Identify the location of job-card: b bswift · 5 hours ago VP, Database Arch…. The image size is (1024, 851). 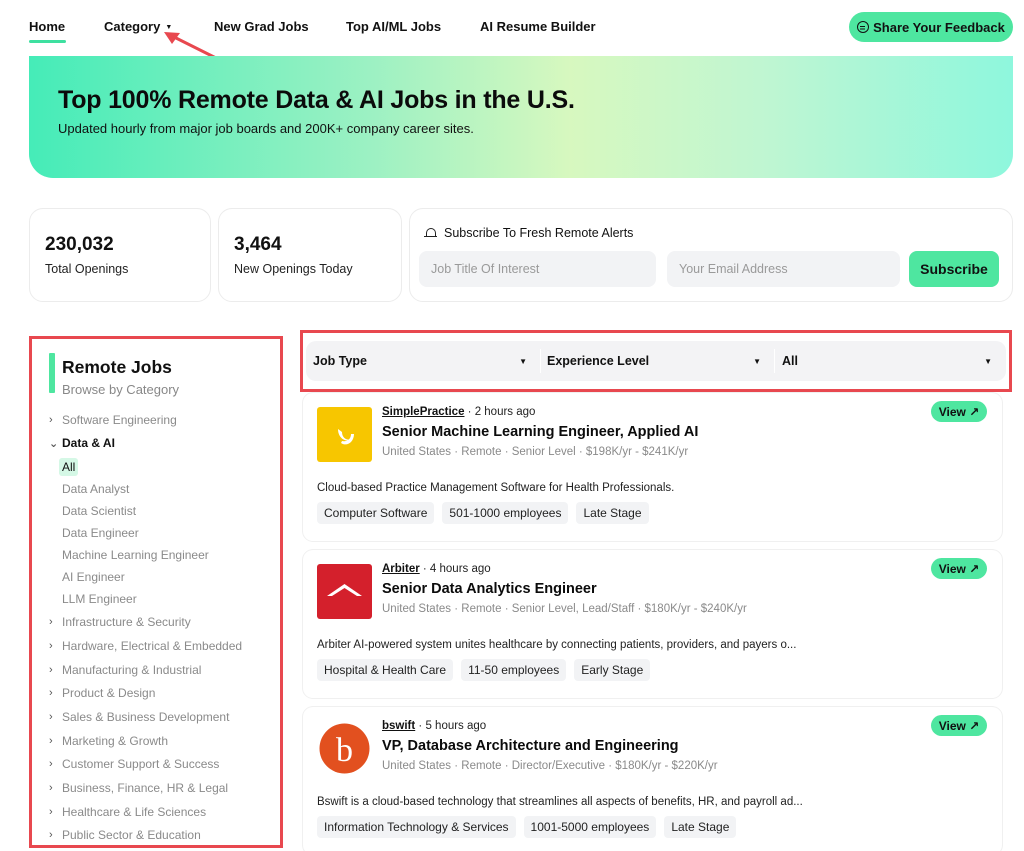
(652, 779).